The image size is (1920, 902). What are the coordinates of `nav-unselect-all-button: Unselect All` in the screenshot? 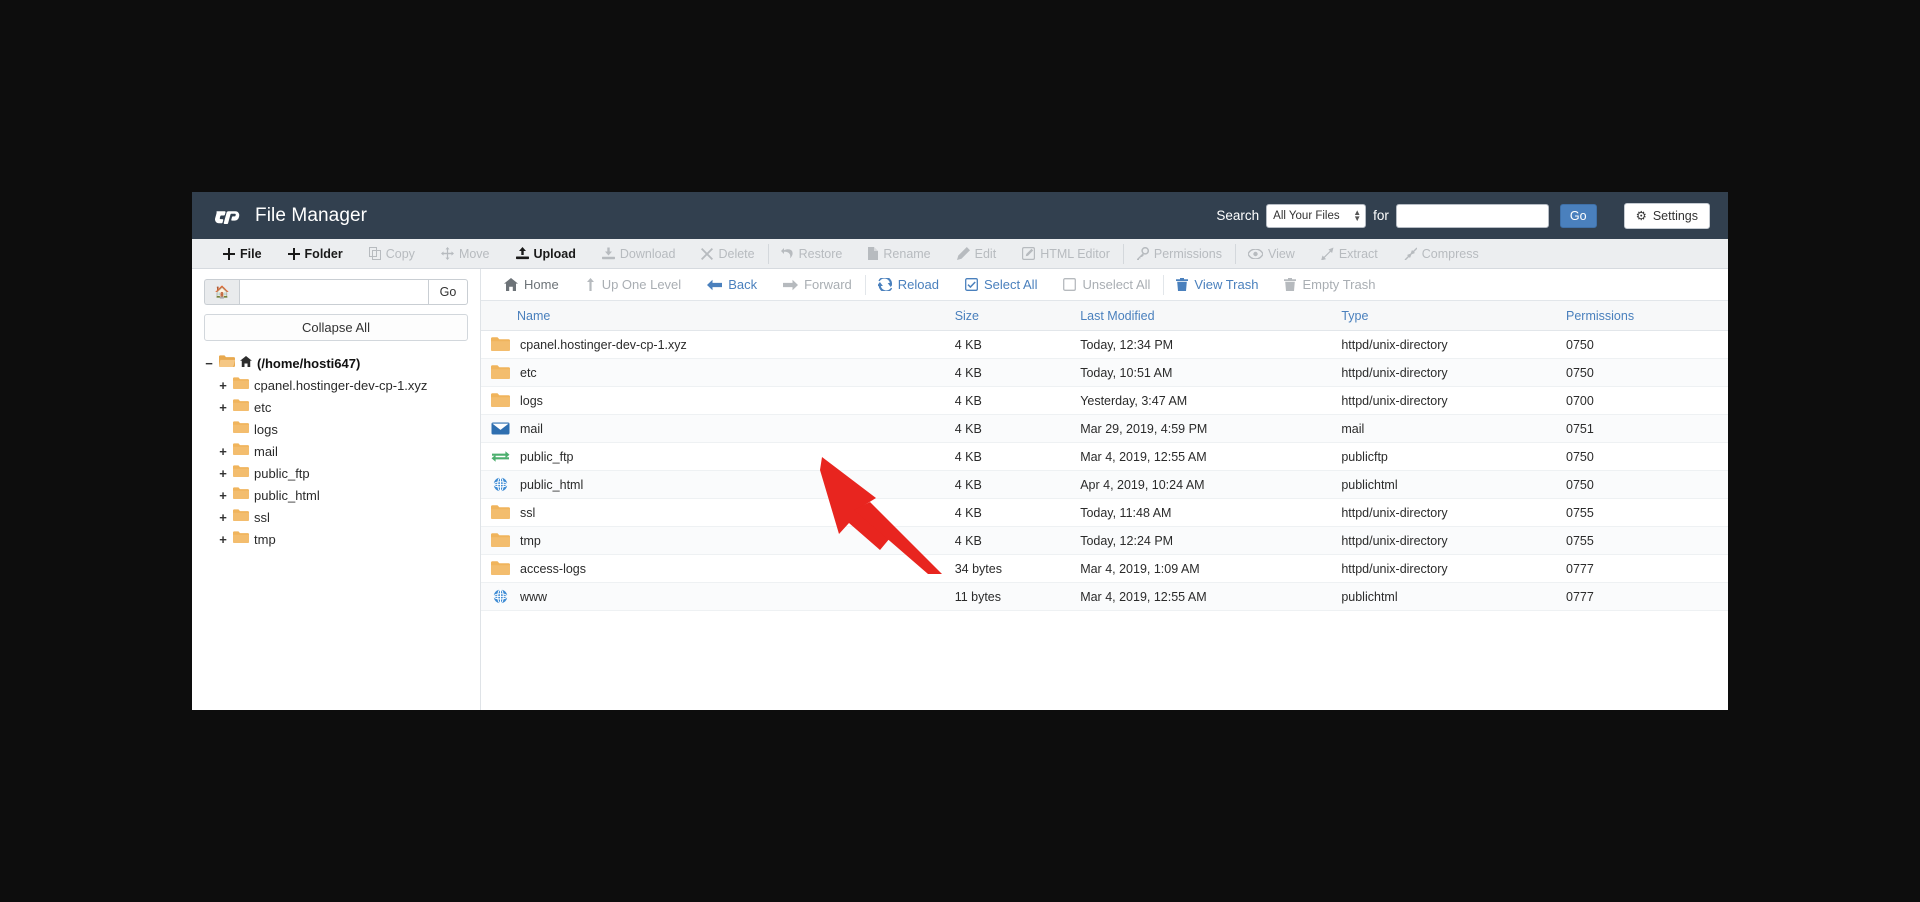 It's located at (1106, 285).